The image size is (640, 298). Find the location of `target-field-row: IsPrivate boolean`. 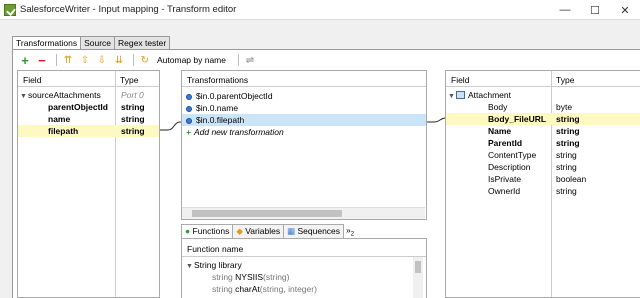

target-field-row: IsPrivate boolean is located at coordinates (543, 179).